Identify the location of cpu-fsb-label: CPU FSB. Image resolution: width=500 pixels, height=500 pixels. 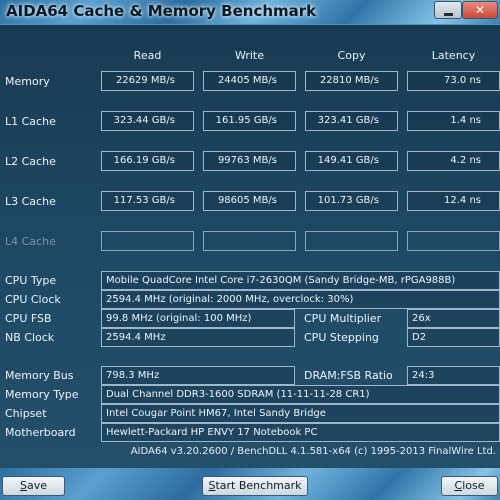
(28, 318).